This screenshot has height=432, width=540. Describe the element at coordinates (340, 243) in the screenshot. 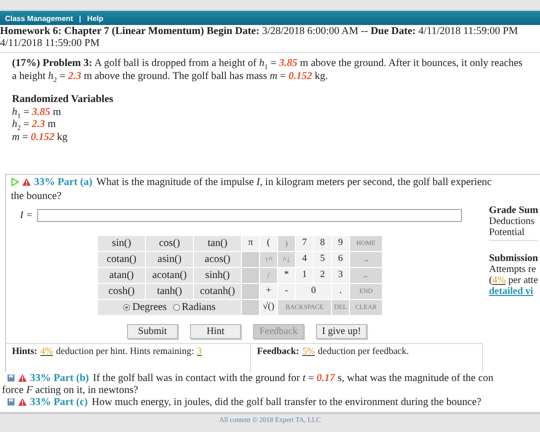

I see `keypad-key: 9` at that location.